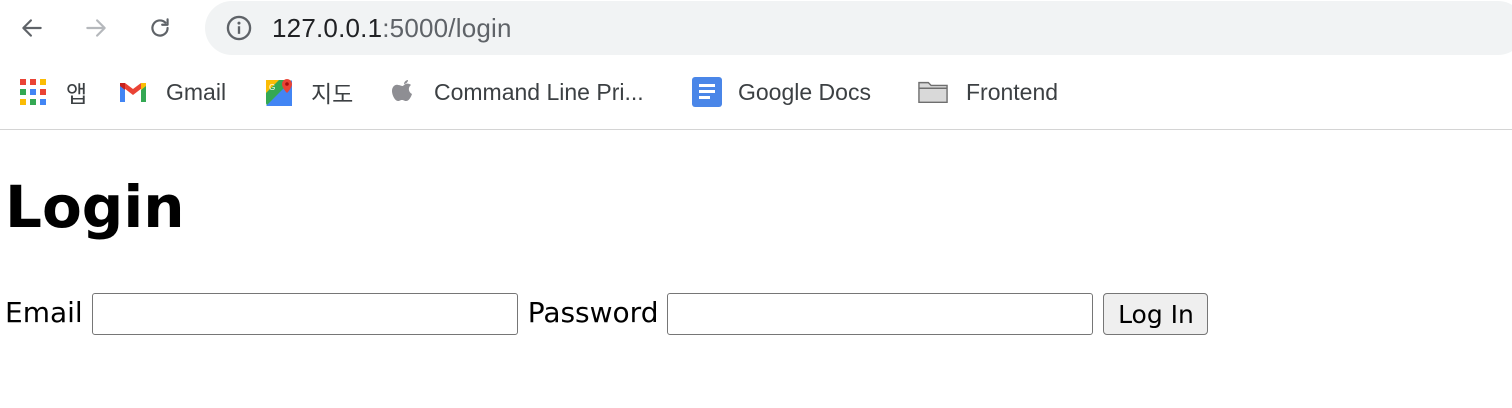 The height and width of the screenshot is (408, 1512). What do you see at coordinates (403, 92) in the screenshot?
I see `apple-icon` at bounding box center [403, 92].